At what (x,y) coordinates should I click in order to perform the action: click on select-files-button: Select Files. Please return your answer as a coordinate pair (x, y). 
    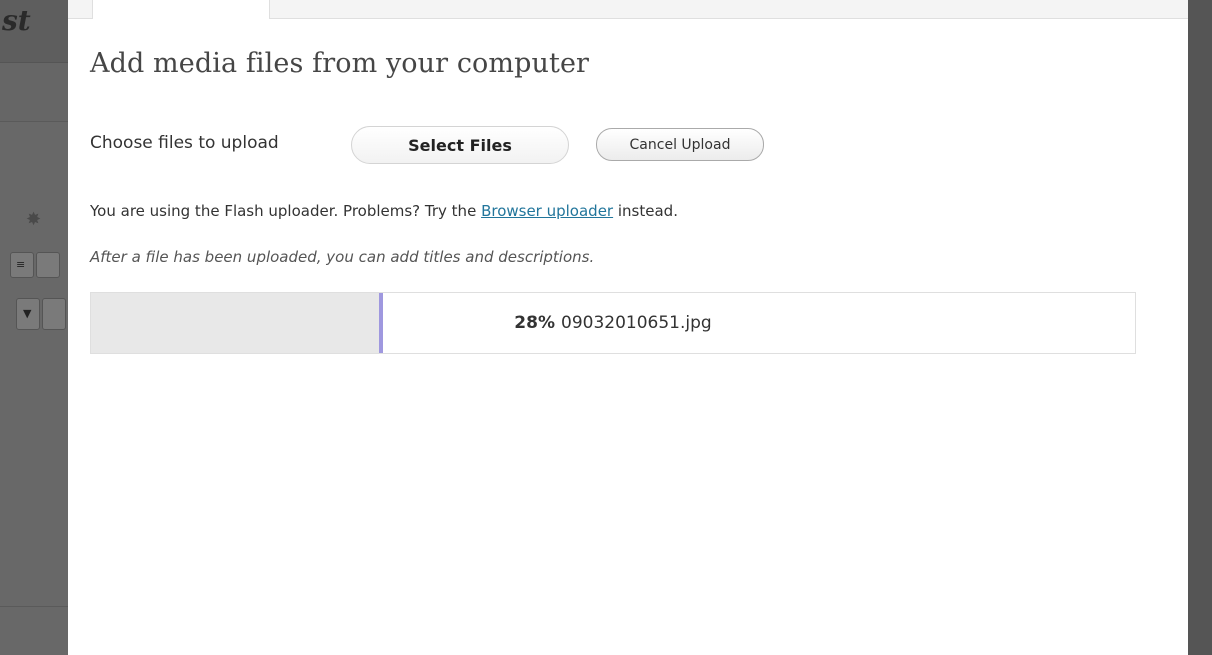
    Looking at the image, I should click on (460, 145).